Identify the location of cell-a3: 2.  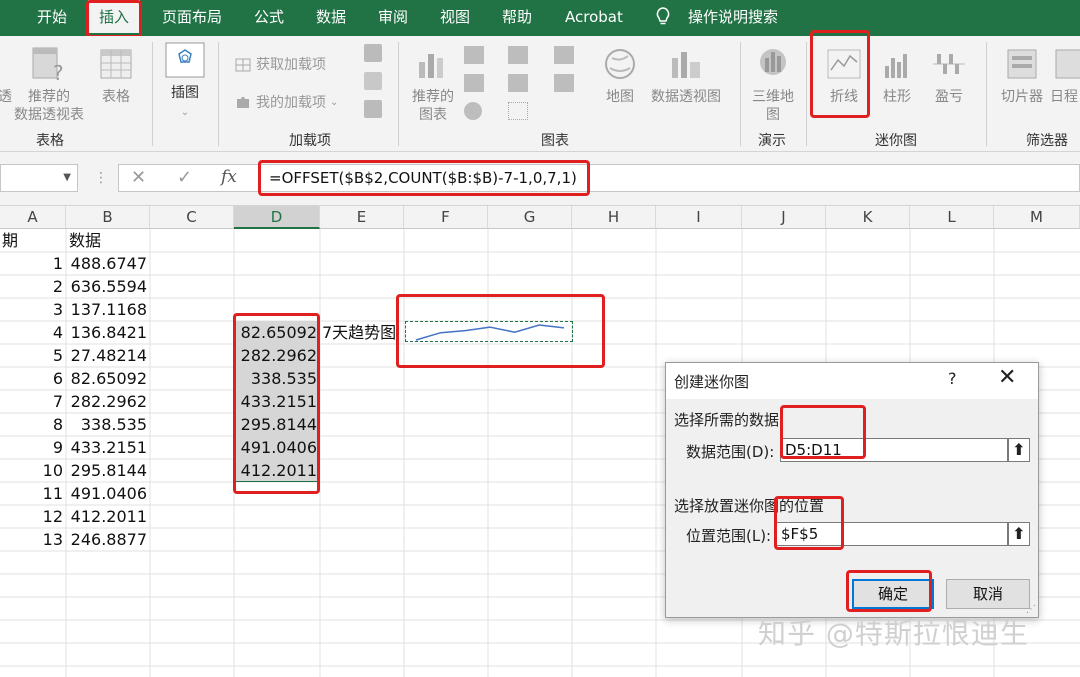
(33, 286).